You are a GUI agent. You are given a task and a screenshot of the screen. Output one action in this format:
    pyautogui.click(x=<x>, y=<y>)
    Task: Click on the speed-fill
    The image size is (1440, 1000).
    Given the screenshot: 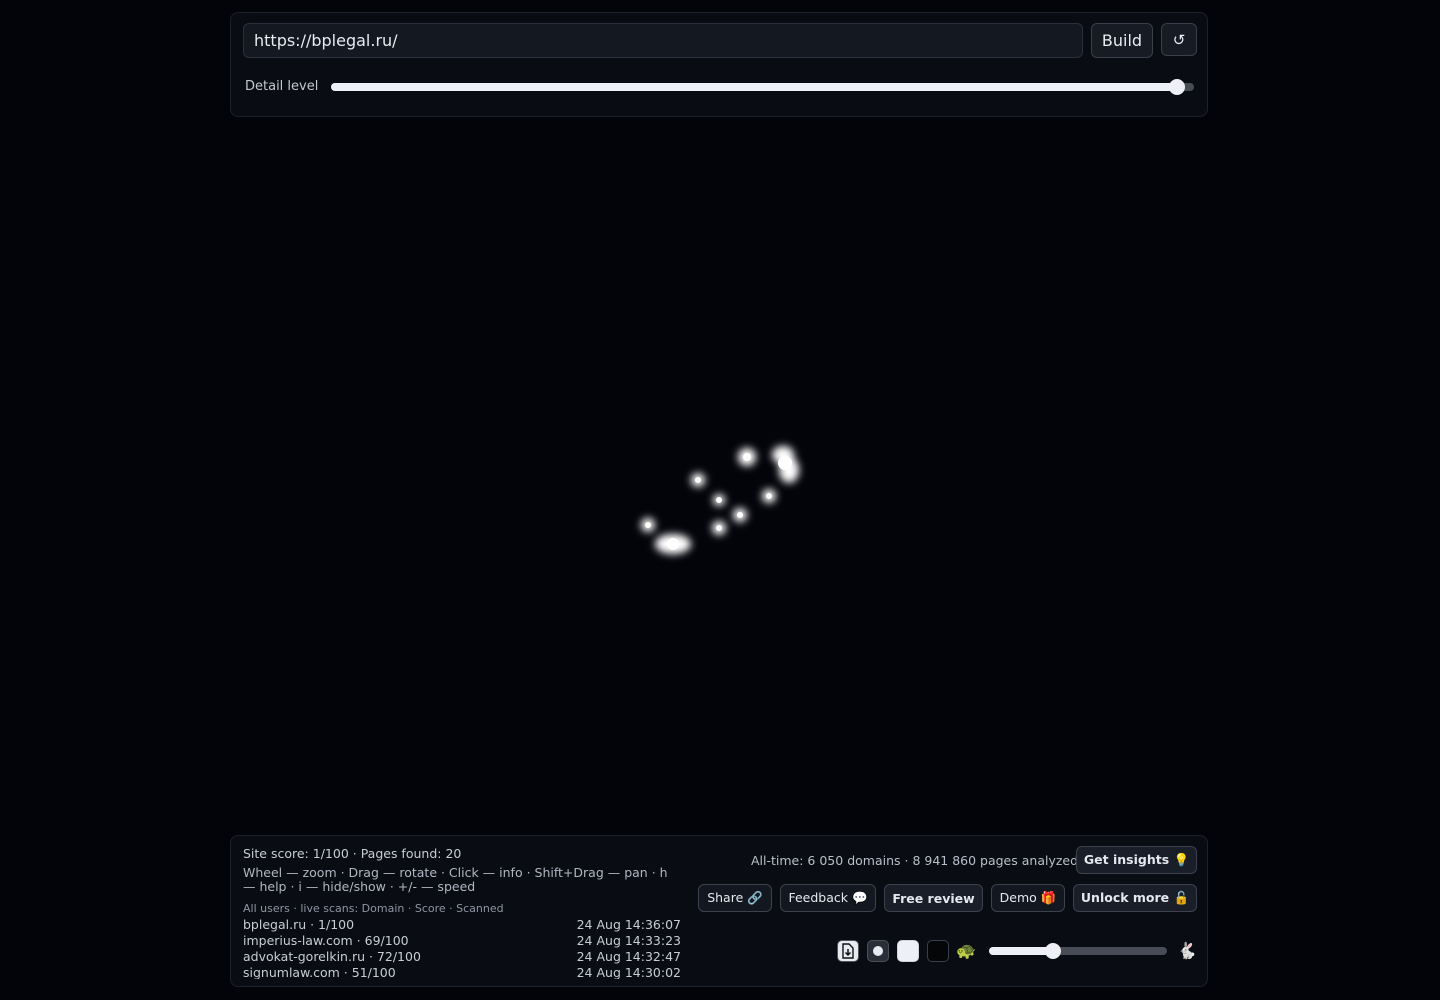 What is the action you would take?
    pyautogui.click(x=1021, y=951)
    